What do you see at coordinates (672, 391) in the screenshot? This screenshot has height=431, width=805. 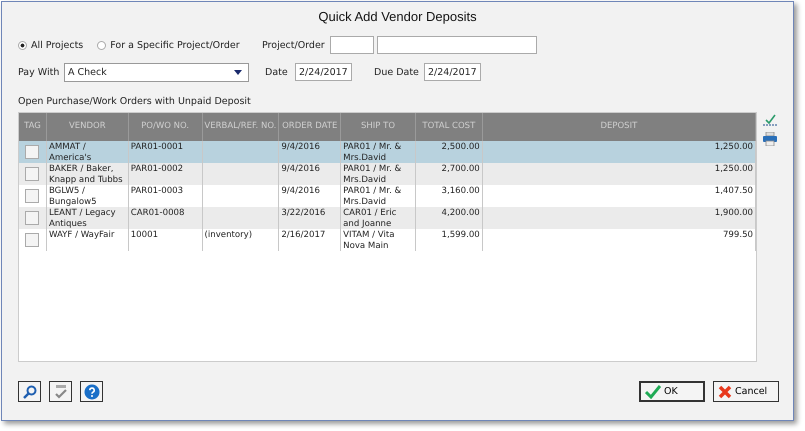 I see `ok-button: OK` at bounding box center [672, 391].